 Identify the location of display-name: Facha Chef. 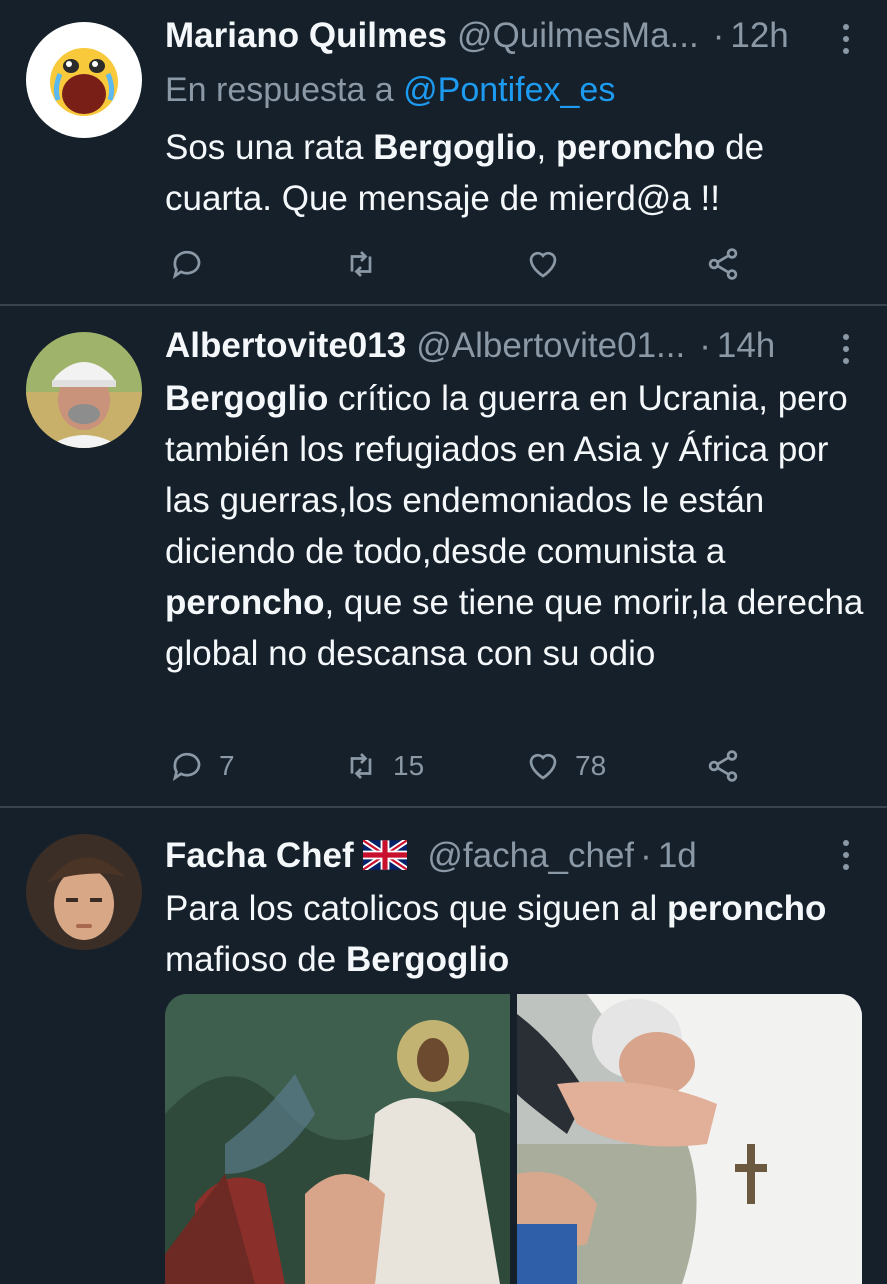
(291, 856).